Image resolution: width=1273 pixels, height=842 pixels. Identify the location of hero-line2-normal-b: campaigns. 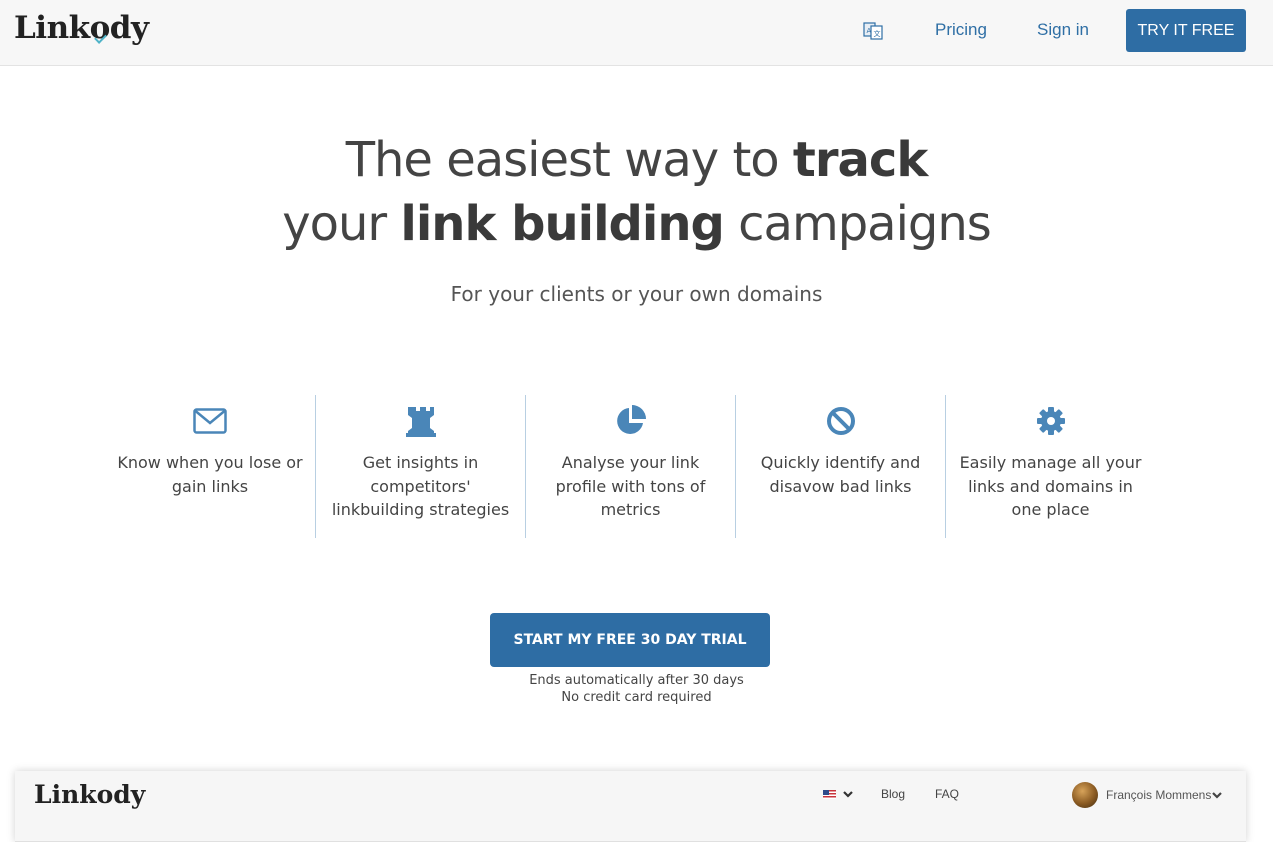
(857, 224).